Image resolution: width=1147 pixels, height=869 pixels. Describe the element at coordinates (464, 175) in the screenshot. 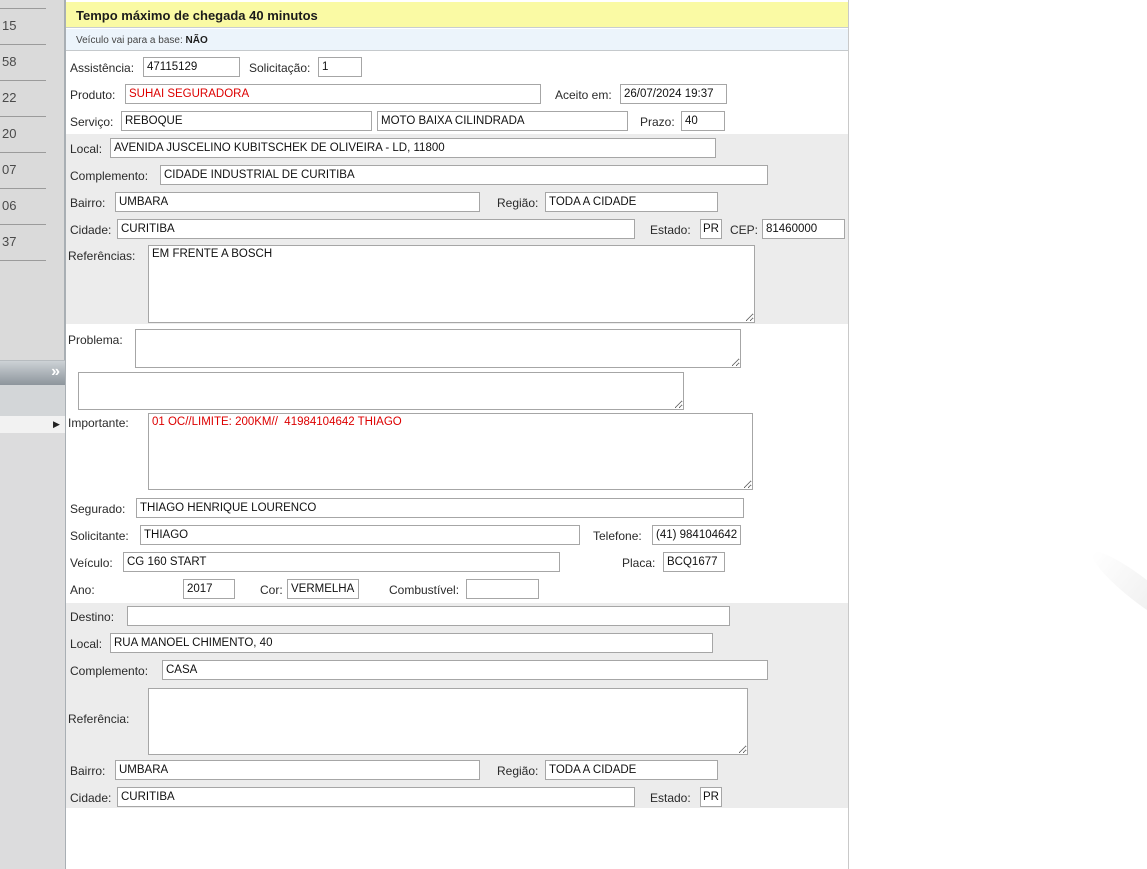

I see `complemento-input` at that location.